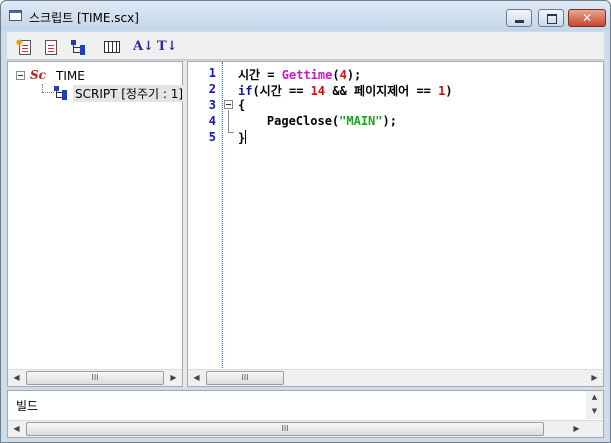  I want to click on code-line: }, so click(242, 138).